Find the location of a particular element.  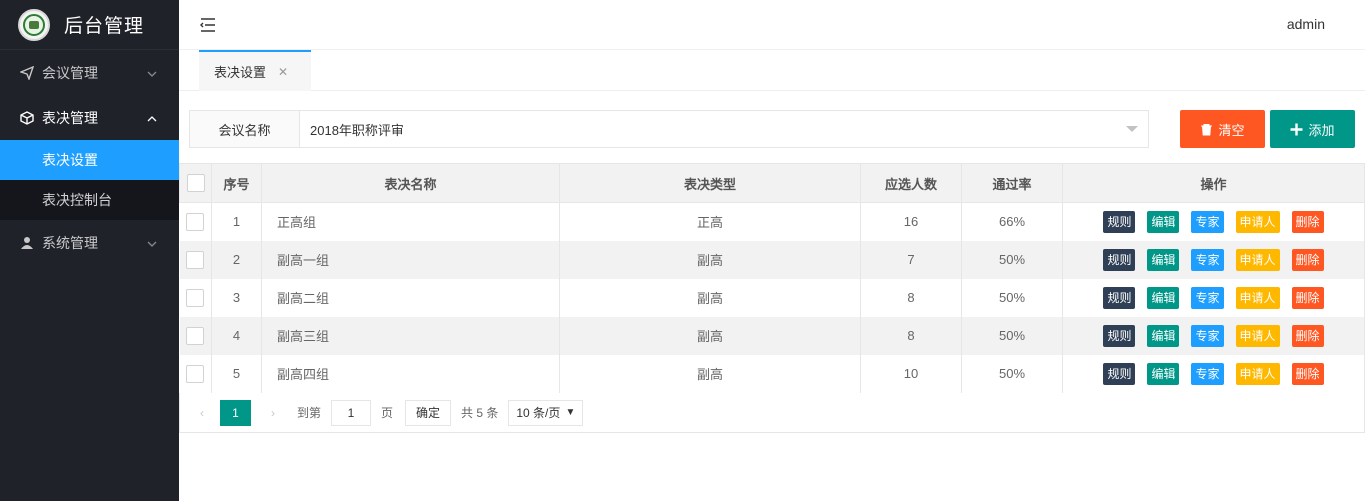

sidebar-item-system: 系统管理 is located at coordinates (89, 242).